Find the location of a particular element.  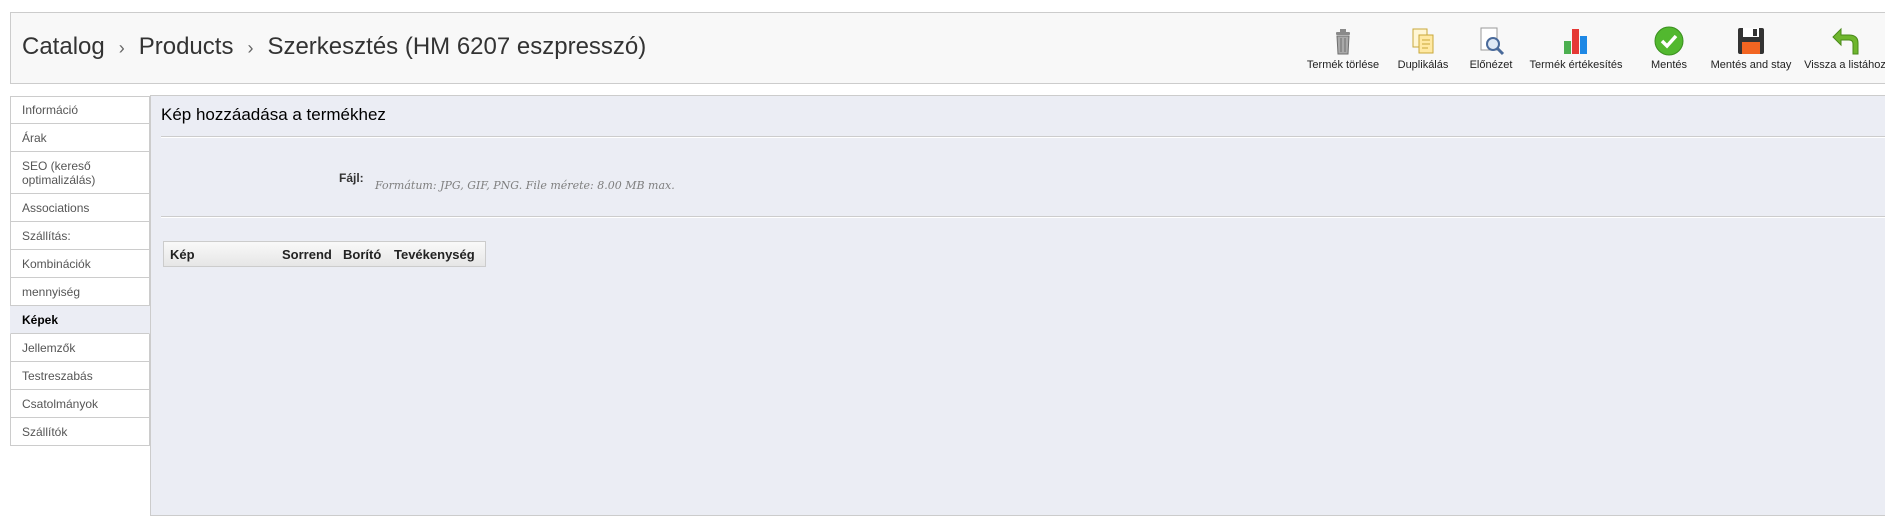

delete-product-label: Termék törlése is located at coordinates (1343, 65).